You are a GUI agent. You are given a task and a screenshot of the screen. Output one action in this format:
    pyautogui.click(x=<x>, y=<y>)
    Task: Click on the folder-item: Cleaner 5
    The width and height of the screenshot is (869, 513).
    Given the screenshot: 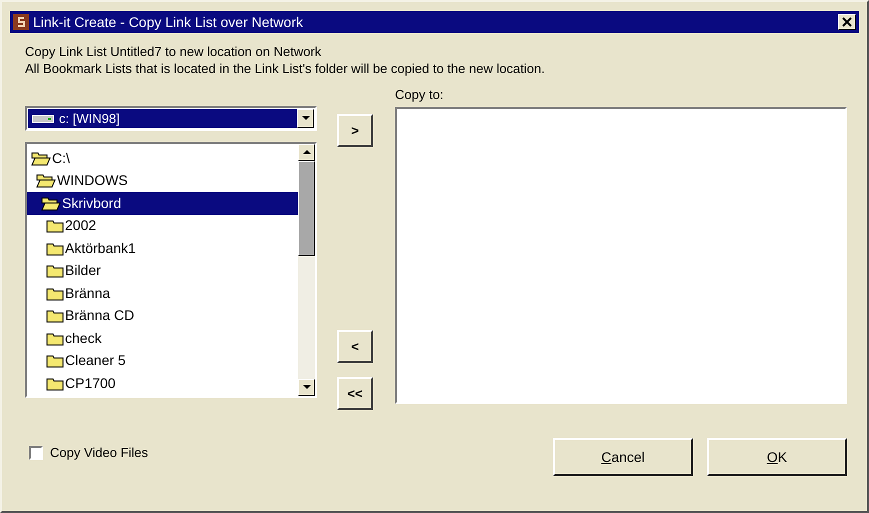 What is the action you would take?
    pyautogui.click(x=162, y=361)
    